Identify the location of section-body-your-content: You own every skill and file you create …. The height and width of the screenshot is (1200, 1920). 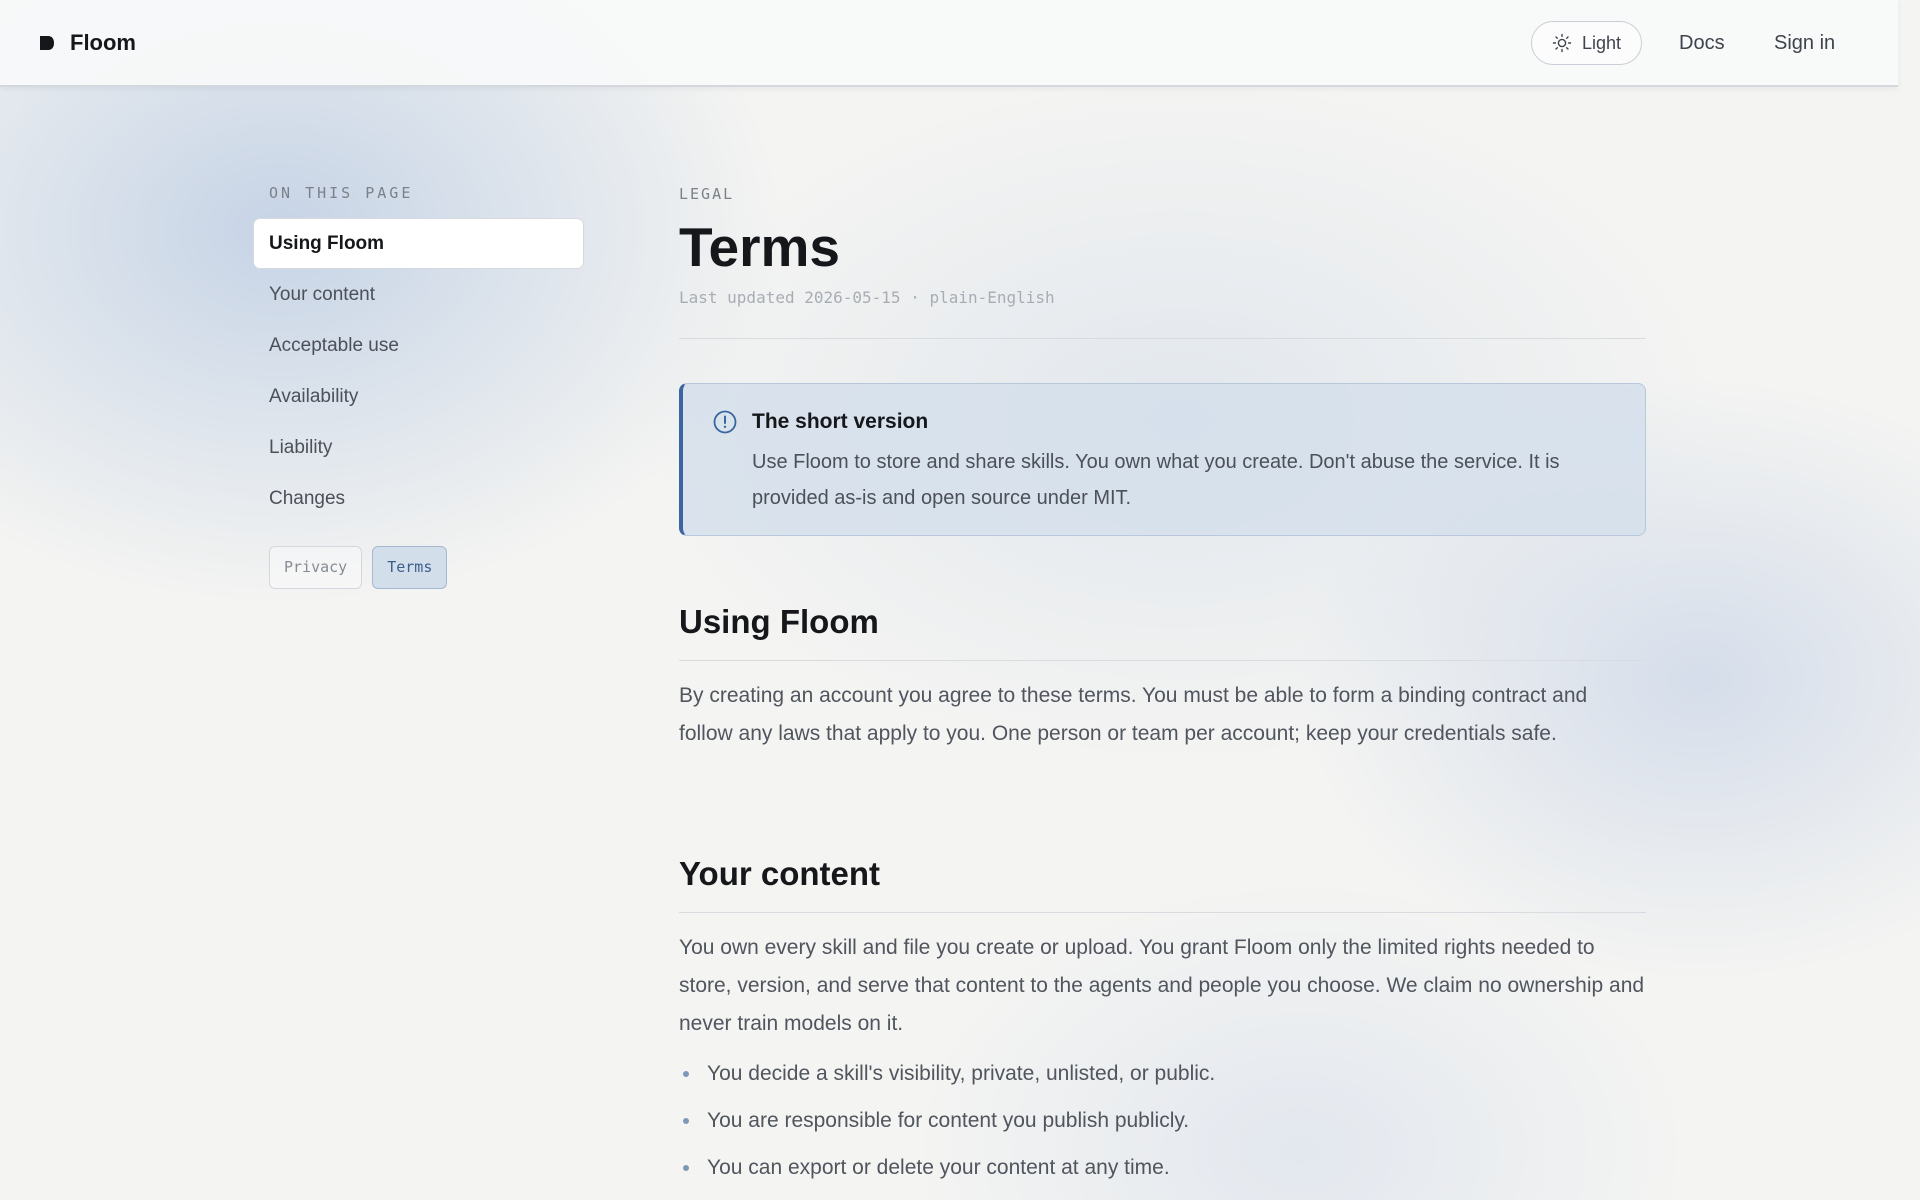
(1162, 985).